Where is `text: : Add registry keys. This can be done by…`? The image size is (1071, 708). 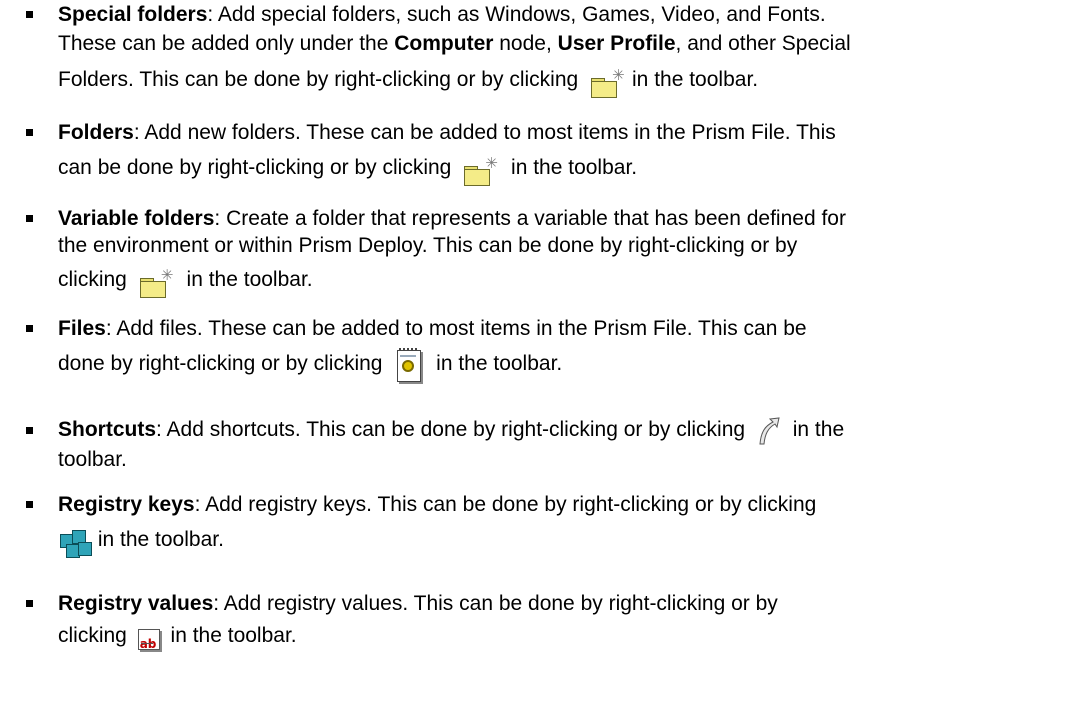 text: : Add registry keys. This can be done by… is located at coordinates (505, 504).